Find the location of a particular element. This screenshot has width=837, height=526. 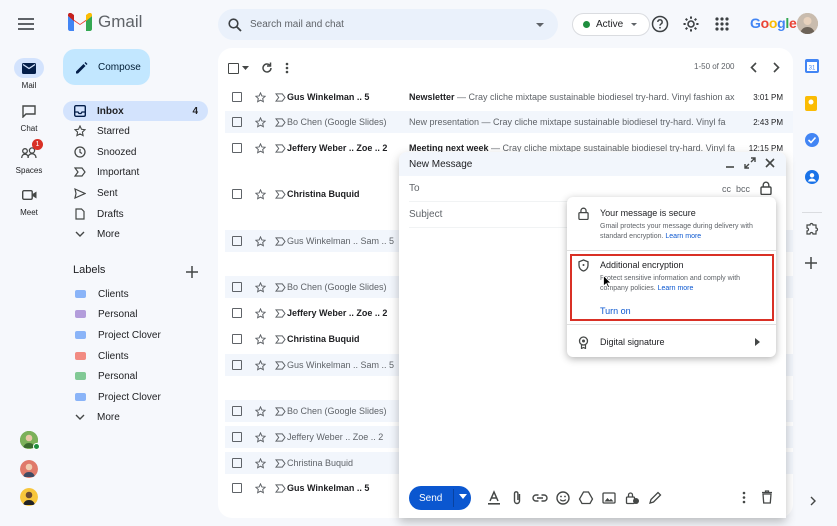

select-all-checkbox is located at coordinates (238, 68).